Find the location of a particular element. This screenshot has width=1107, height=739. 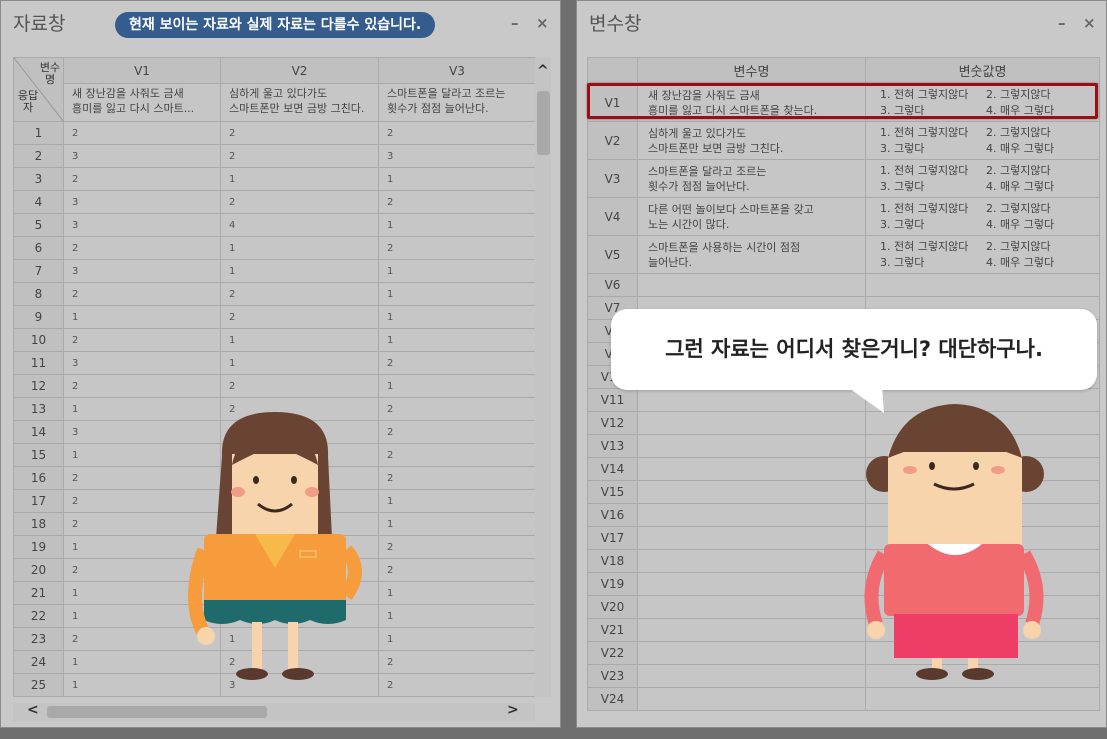

variable-window-minimize-button: – is located at coordinates (1062, 23).